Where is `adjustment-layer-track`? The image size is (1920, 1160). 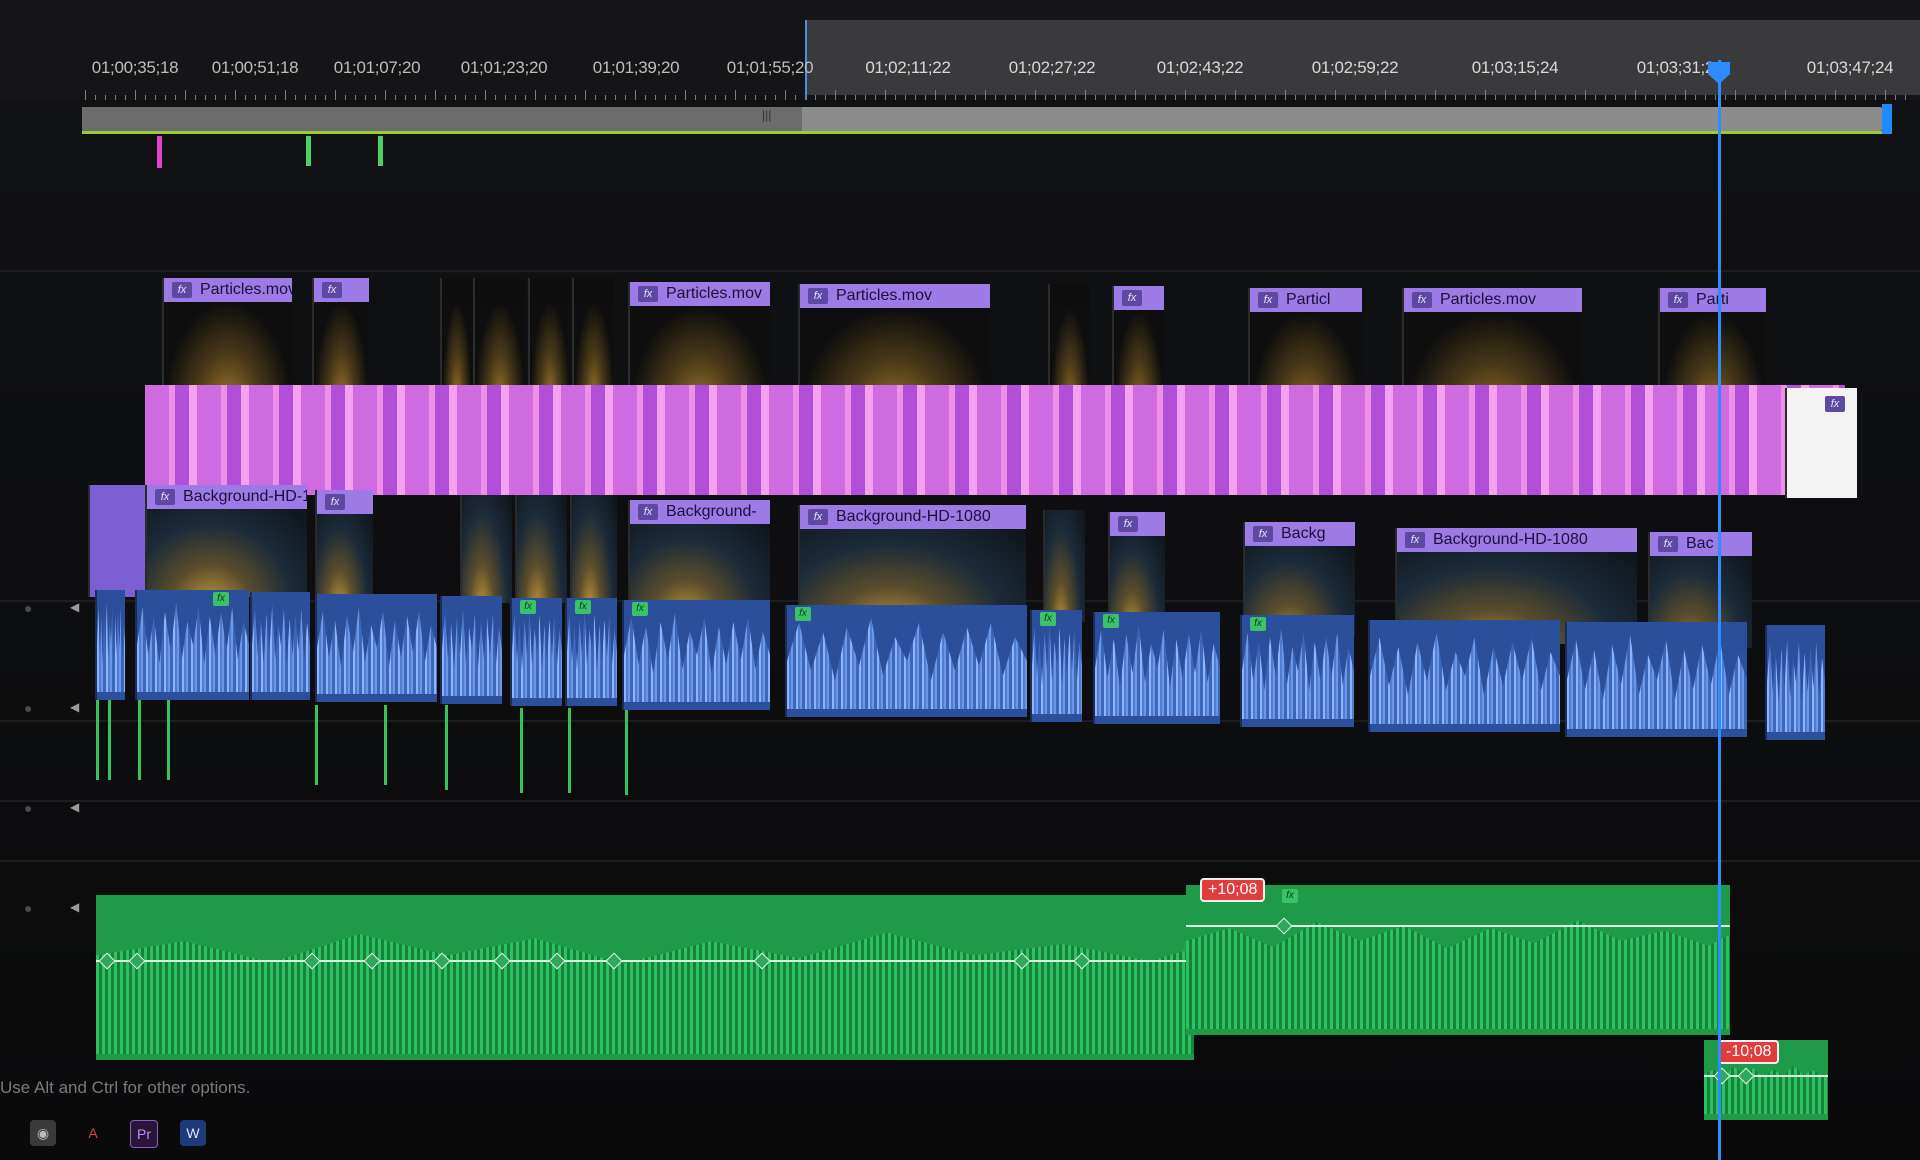 adjustment-layer-track is located at coordinates (995, 440).